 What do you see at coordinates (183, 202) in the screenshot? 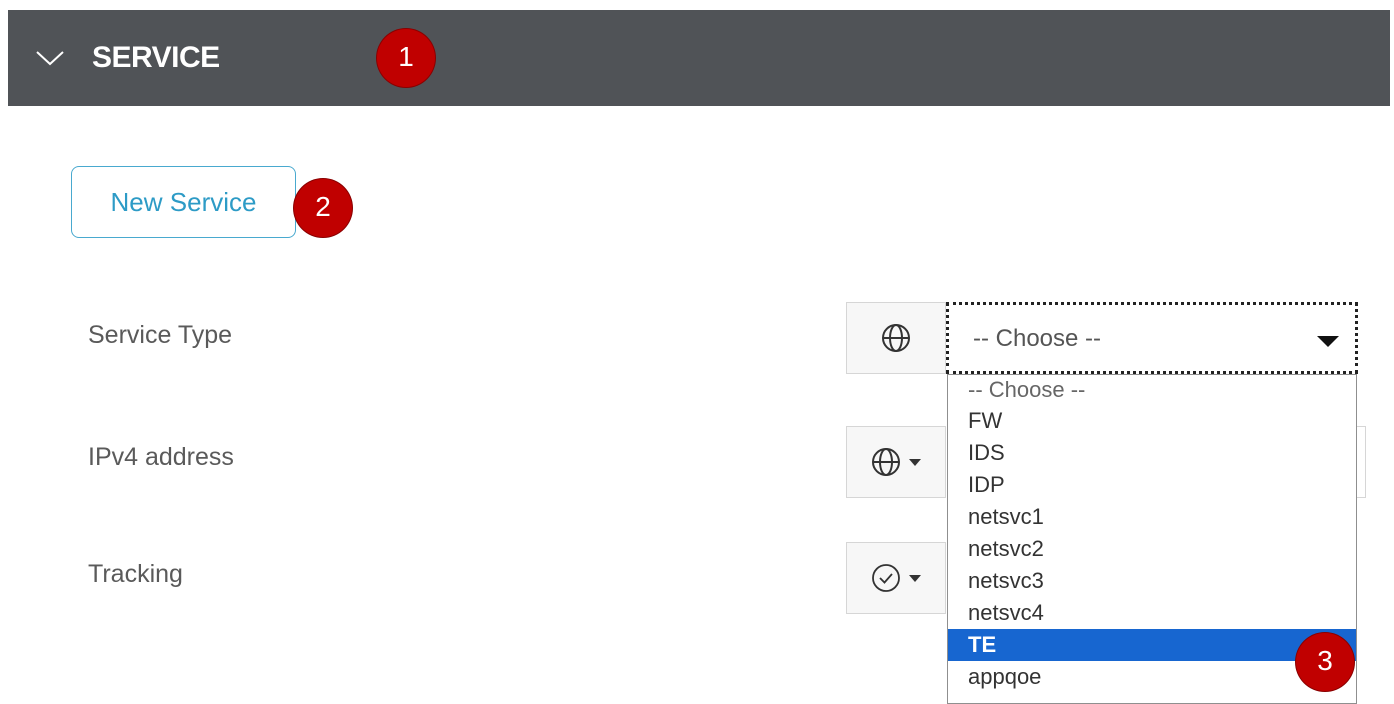
I see `new-service-button: New Service` at bounding box center [183, 202].